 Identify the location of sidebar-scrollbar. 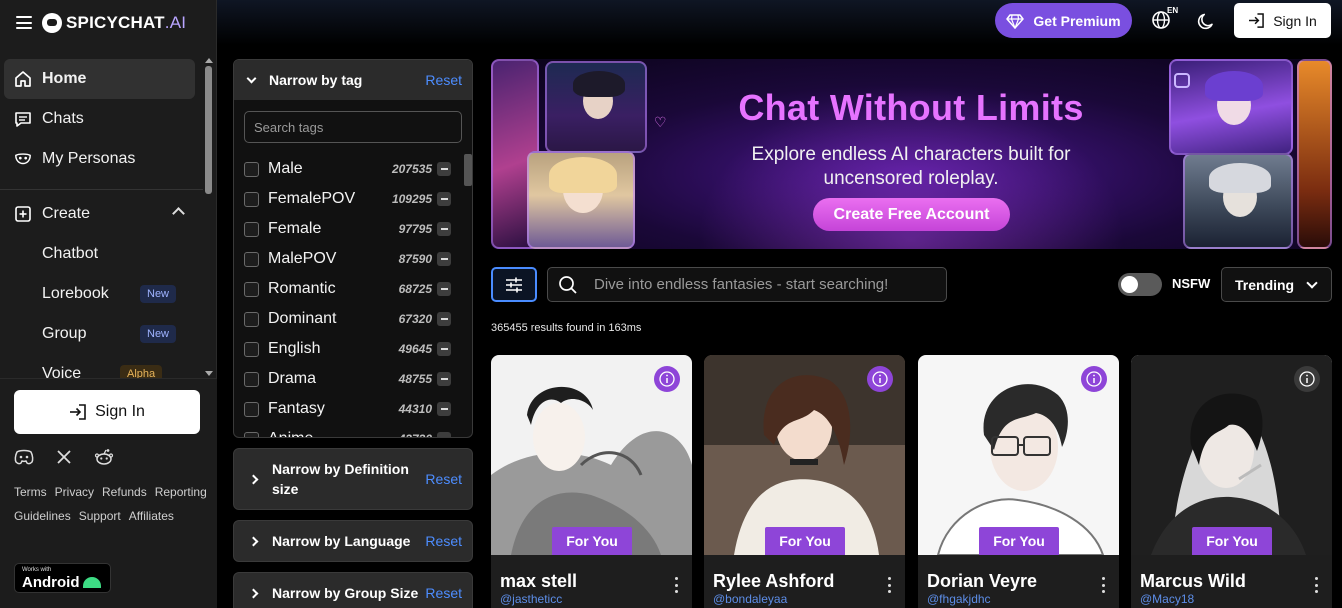
(208, 218).